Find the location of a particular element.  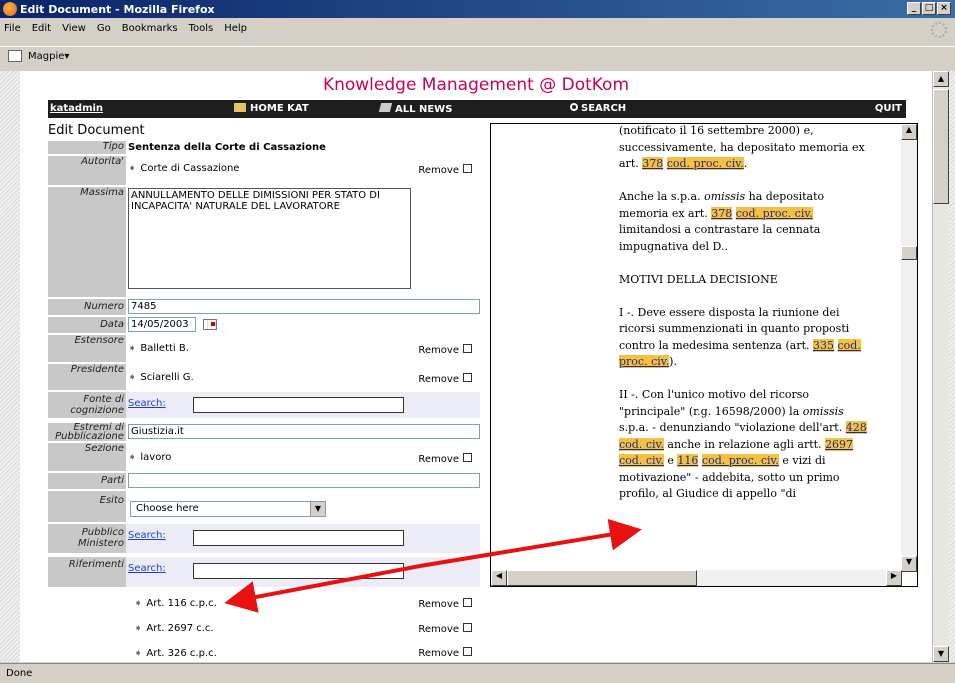

parti-input is located at coordinates (304, 480).